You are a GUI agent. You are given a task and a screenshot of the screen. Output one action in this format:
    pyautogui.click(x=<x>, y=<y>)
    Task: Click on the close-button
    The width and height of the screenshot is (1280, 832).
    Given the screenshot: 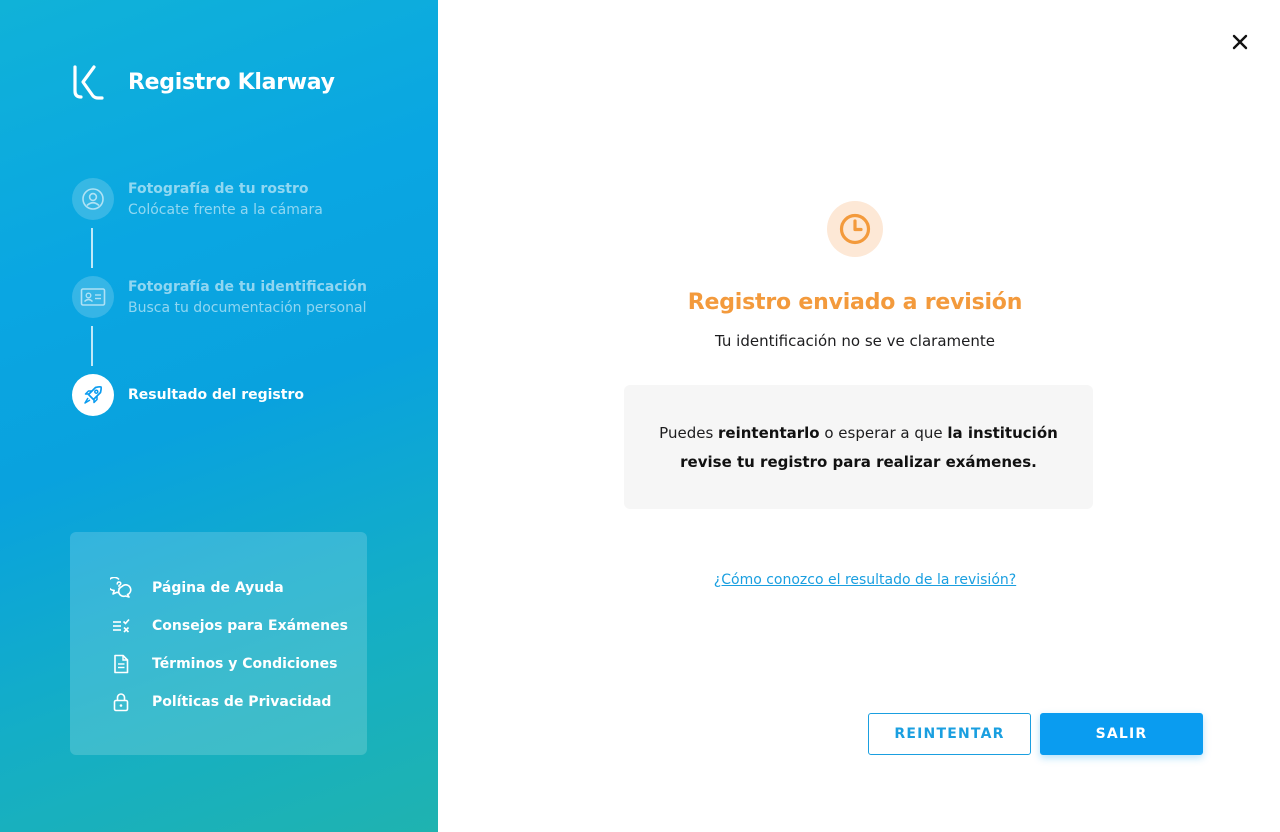 What is the action you would take?
    pyautogui.click(x=1240, y=42)
    